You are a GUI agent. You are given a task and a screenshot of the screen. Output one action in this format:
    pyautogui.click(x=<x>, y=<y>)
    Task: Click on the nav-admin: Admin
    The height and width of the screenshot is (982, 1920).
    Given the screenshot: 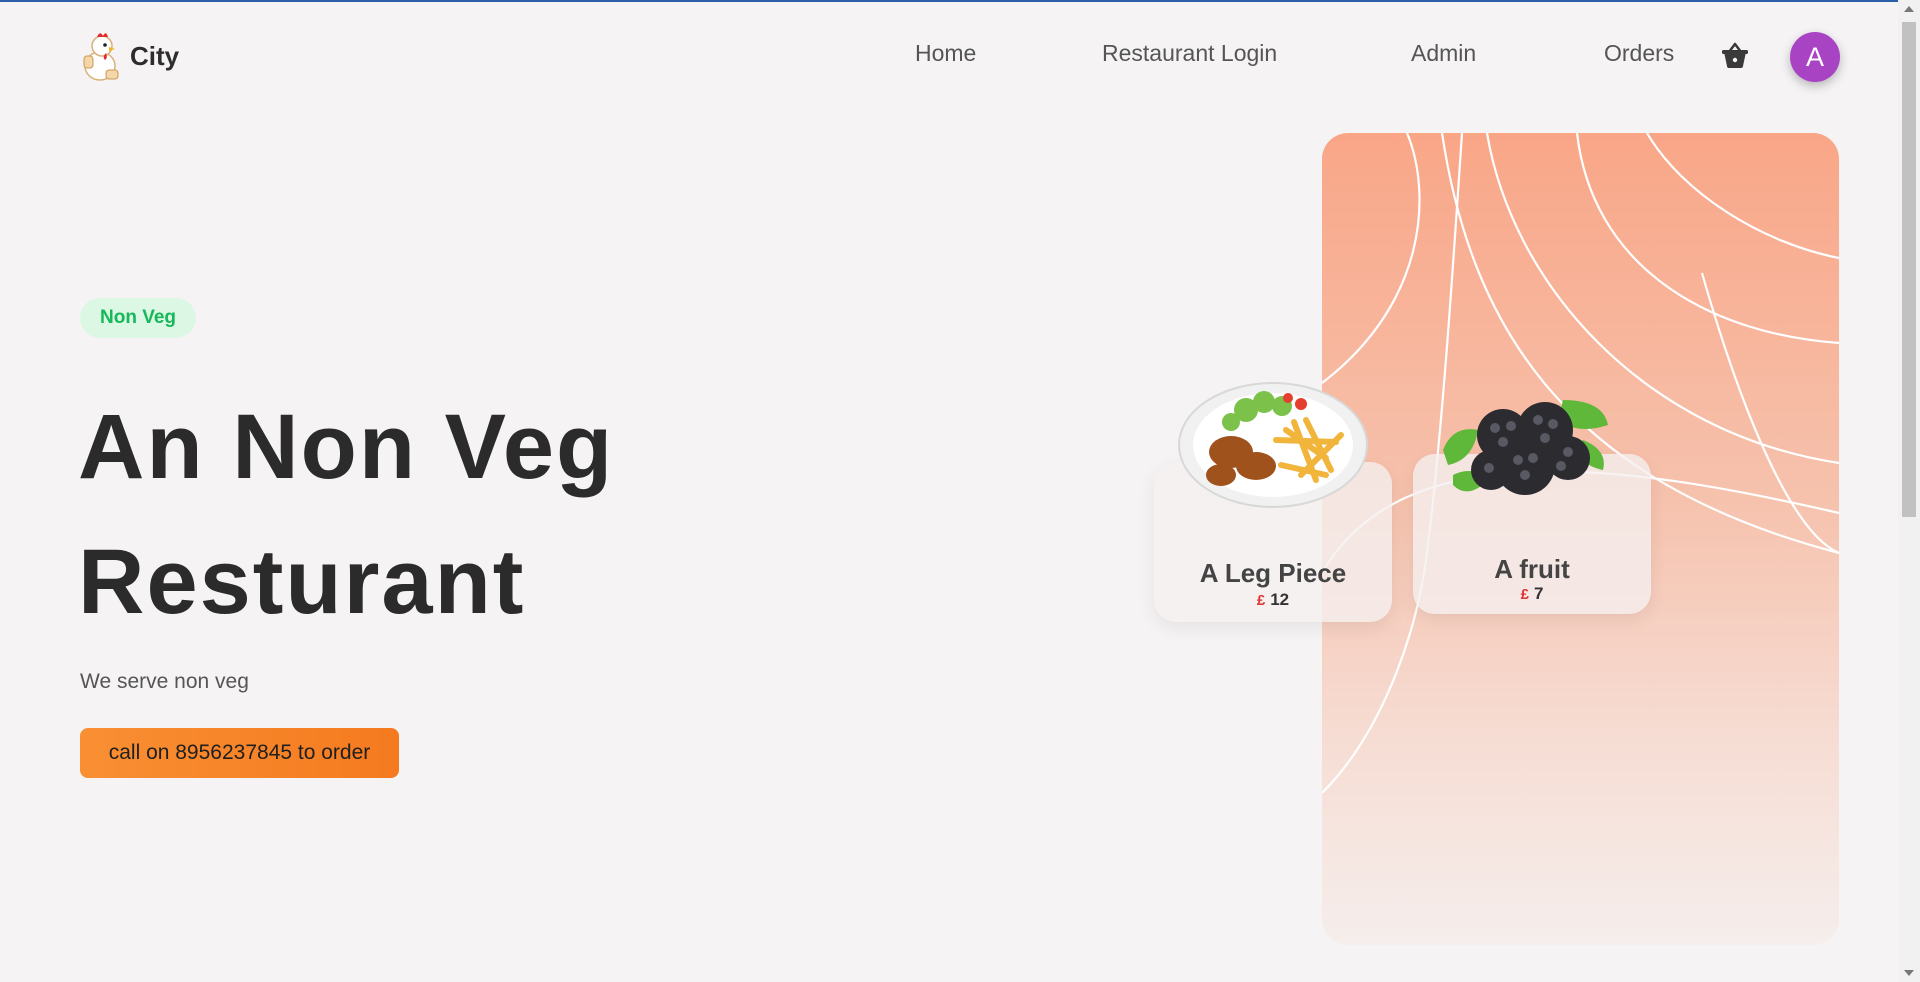 What is the action you would take?
    pyautogui.click(x=1443, y=53)
    